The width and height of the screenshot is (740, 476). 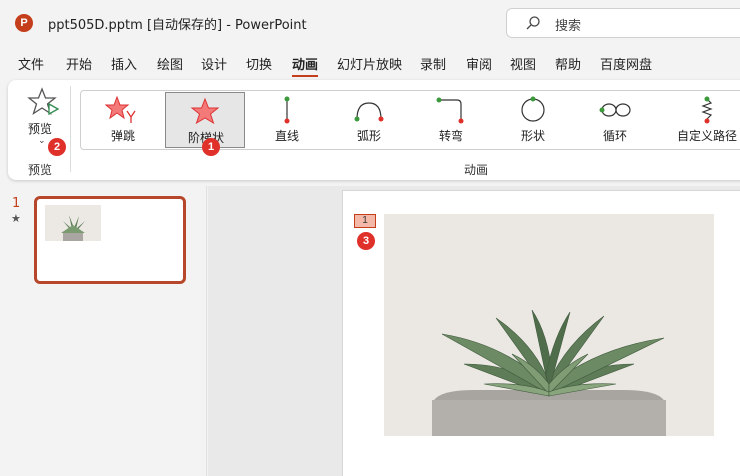 What do you see at coordinates (615, 120) in the screenshot?
I see `animation-loop: 循环` at bounding box center [615, 120].